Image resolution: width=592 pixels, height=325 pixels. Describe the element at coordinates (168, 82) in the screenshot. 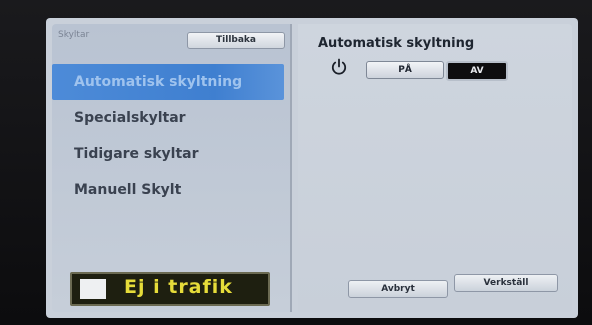

I see `menu-item-automatisk-skyltning: Automatisk skyltning` at that location.